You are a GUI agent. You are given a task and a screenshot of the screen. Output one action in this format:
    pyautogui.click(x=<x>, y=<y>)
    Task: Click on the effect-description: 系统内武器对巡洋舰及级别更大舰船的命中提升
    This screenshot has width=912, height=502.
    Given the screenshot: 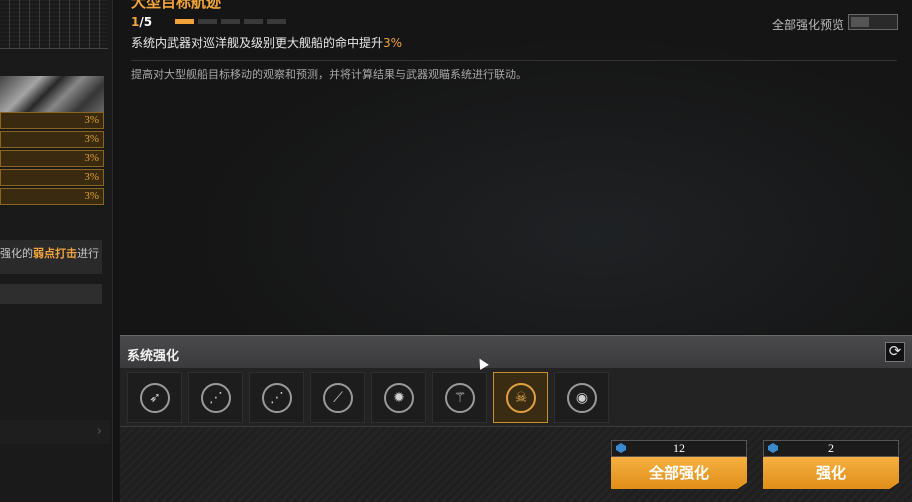 What is the action you would take?
    pyautogui.click(x=257, y=43)
    